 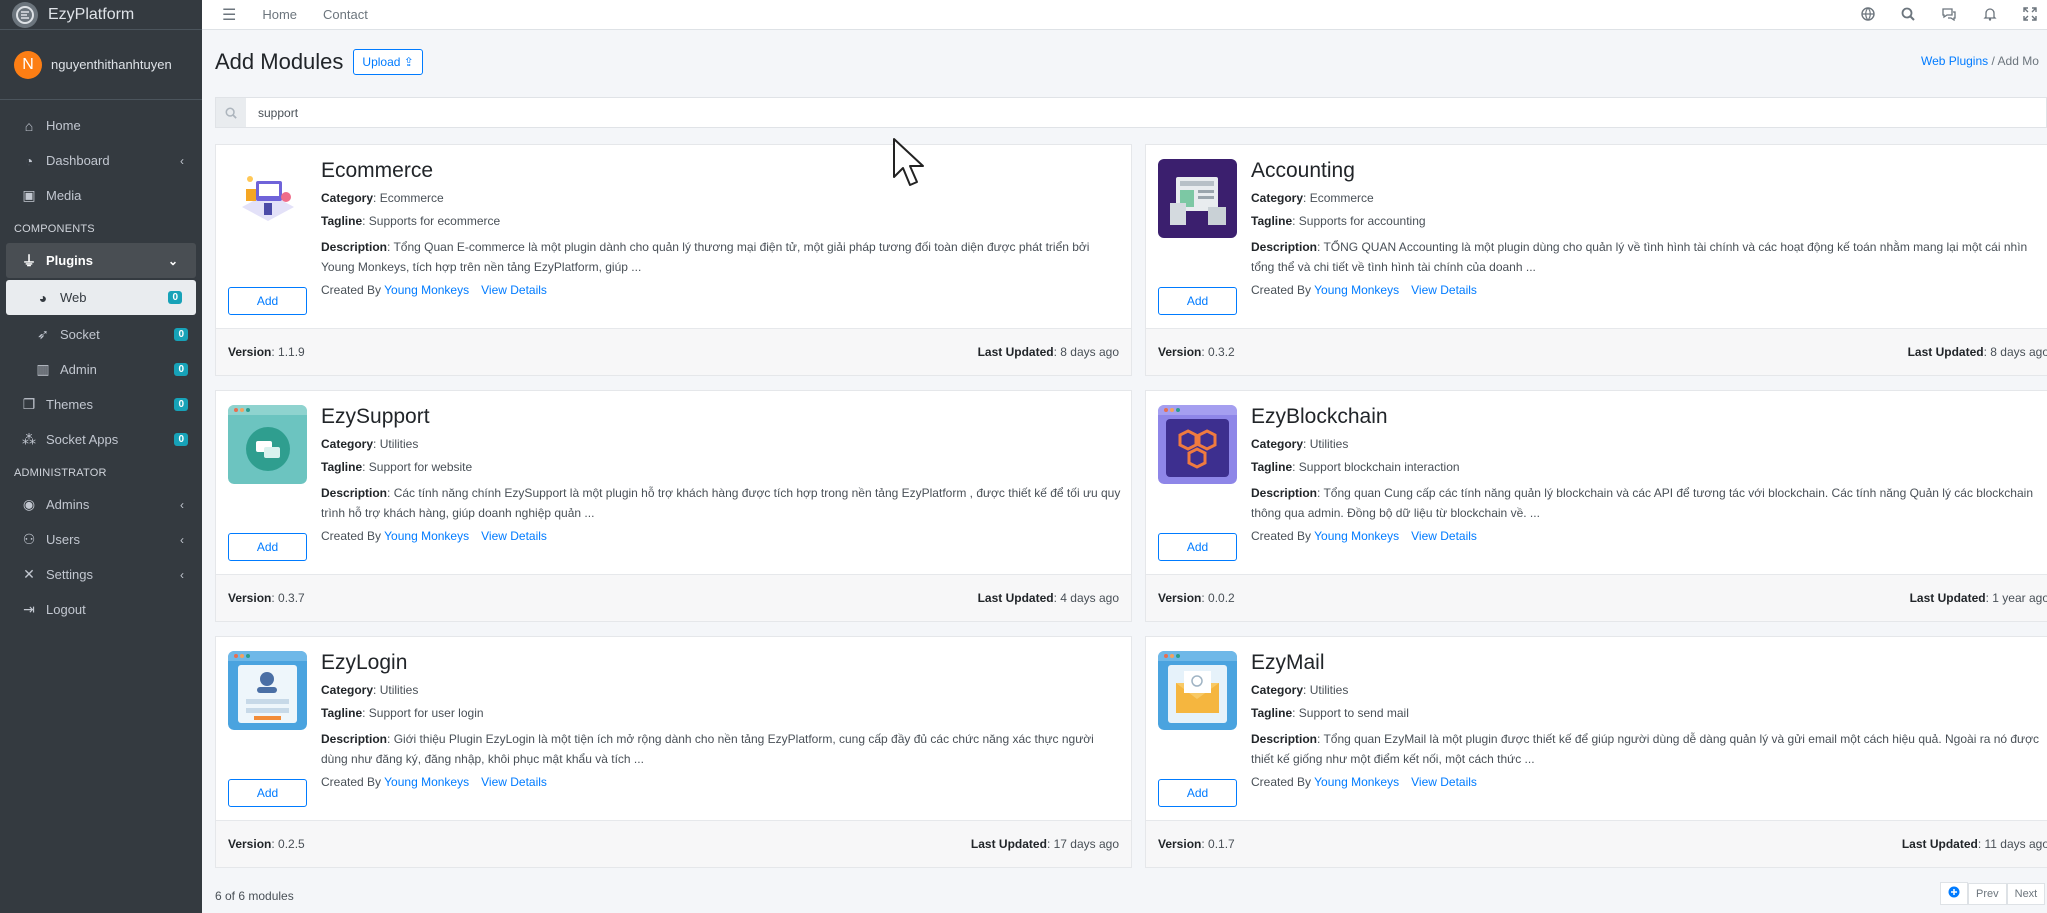 What do you see at coordinates (345, 14) in the screenshot?
I see `nav-link-contact: Contact` at bounding box center [345, 14].